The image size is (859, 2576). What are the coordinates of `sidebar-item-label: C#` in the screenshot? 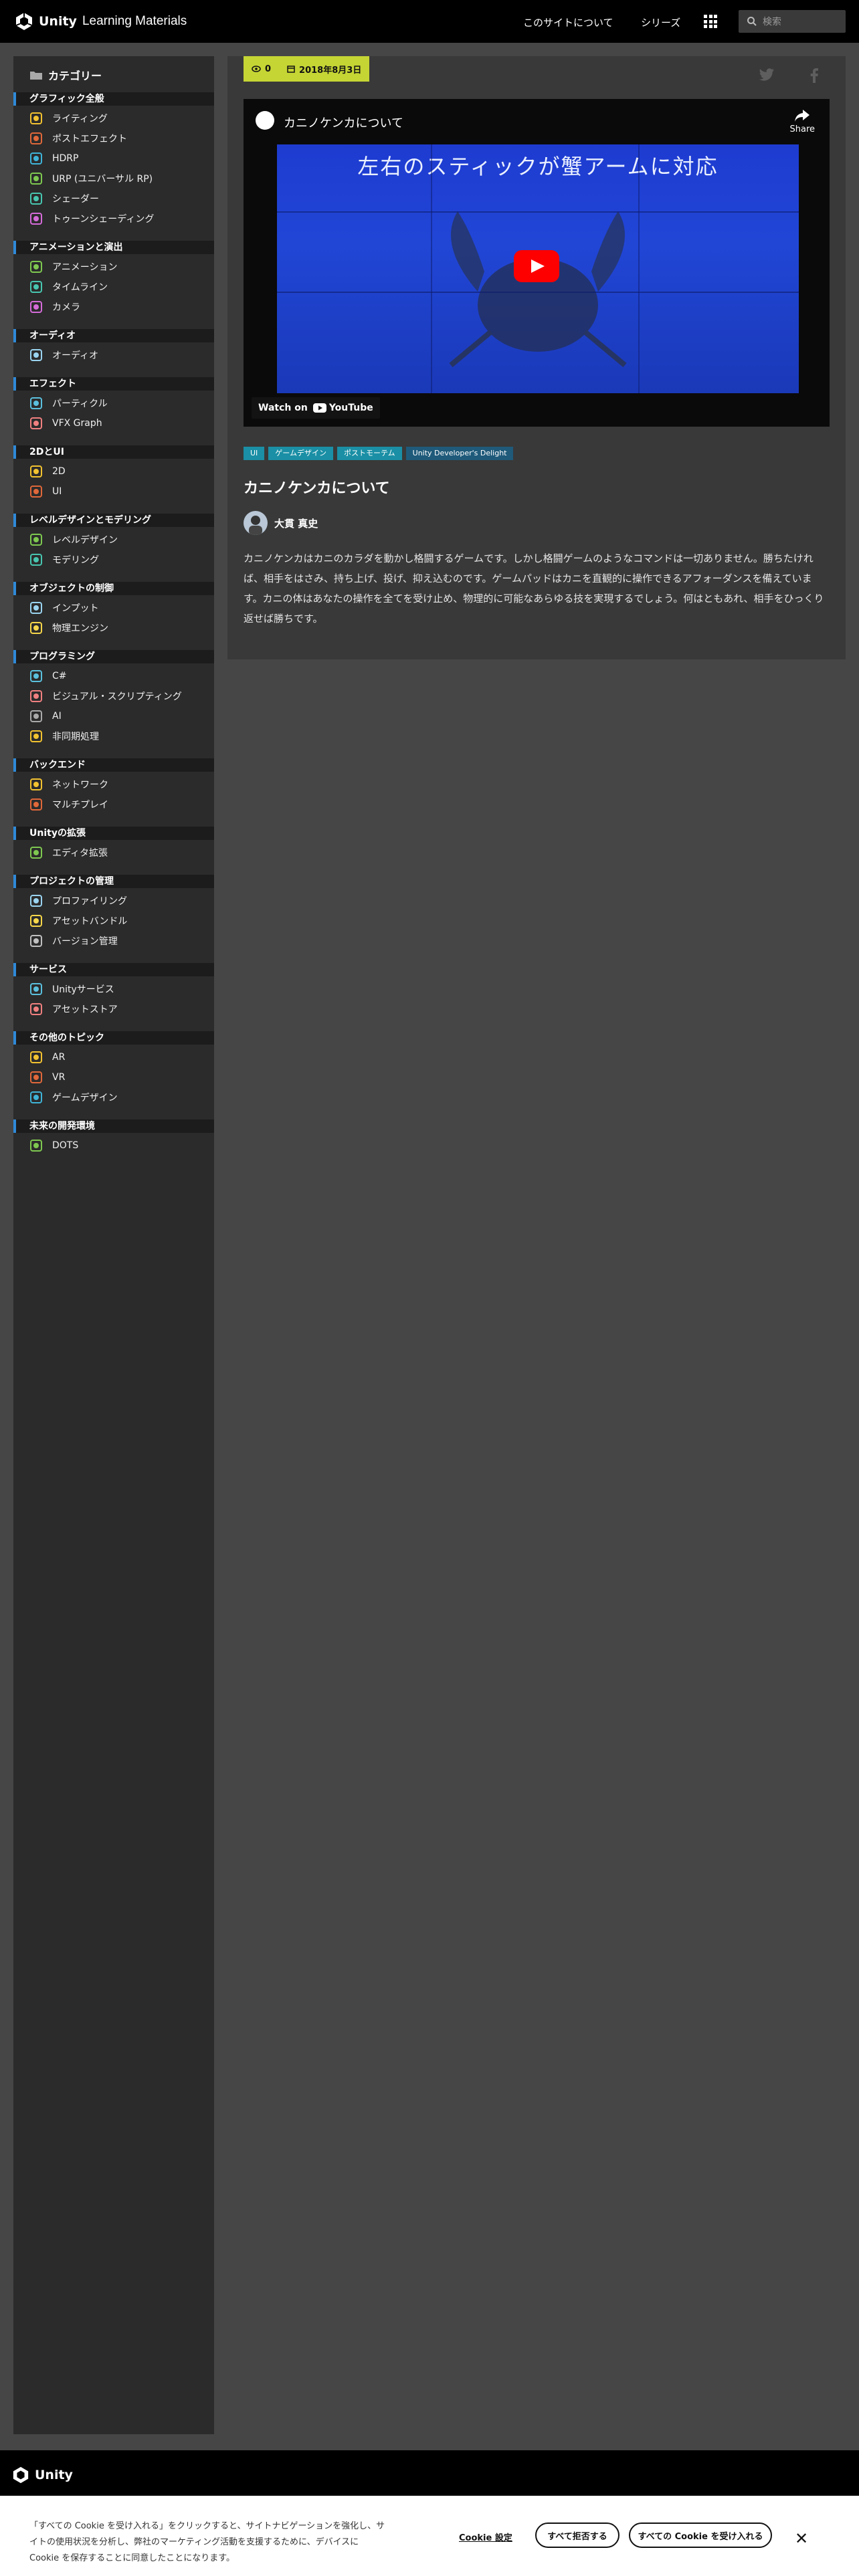 It's located at (59, 676).